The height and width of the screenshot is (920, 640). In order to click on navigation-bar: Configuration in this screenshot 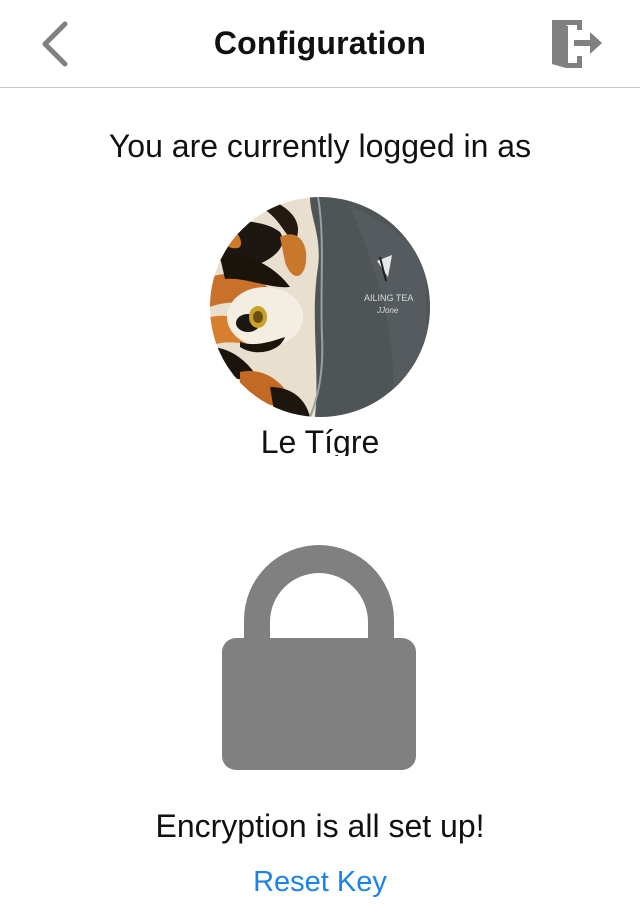, I will do `click(320, 44)`.